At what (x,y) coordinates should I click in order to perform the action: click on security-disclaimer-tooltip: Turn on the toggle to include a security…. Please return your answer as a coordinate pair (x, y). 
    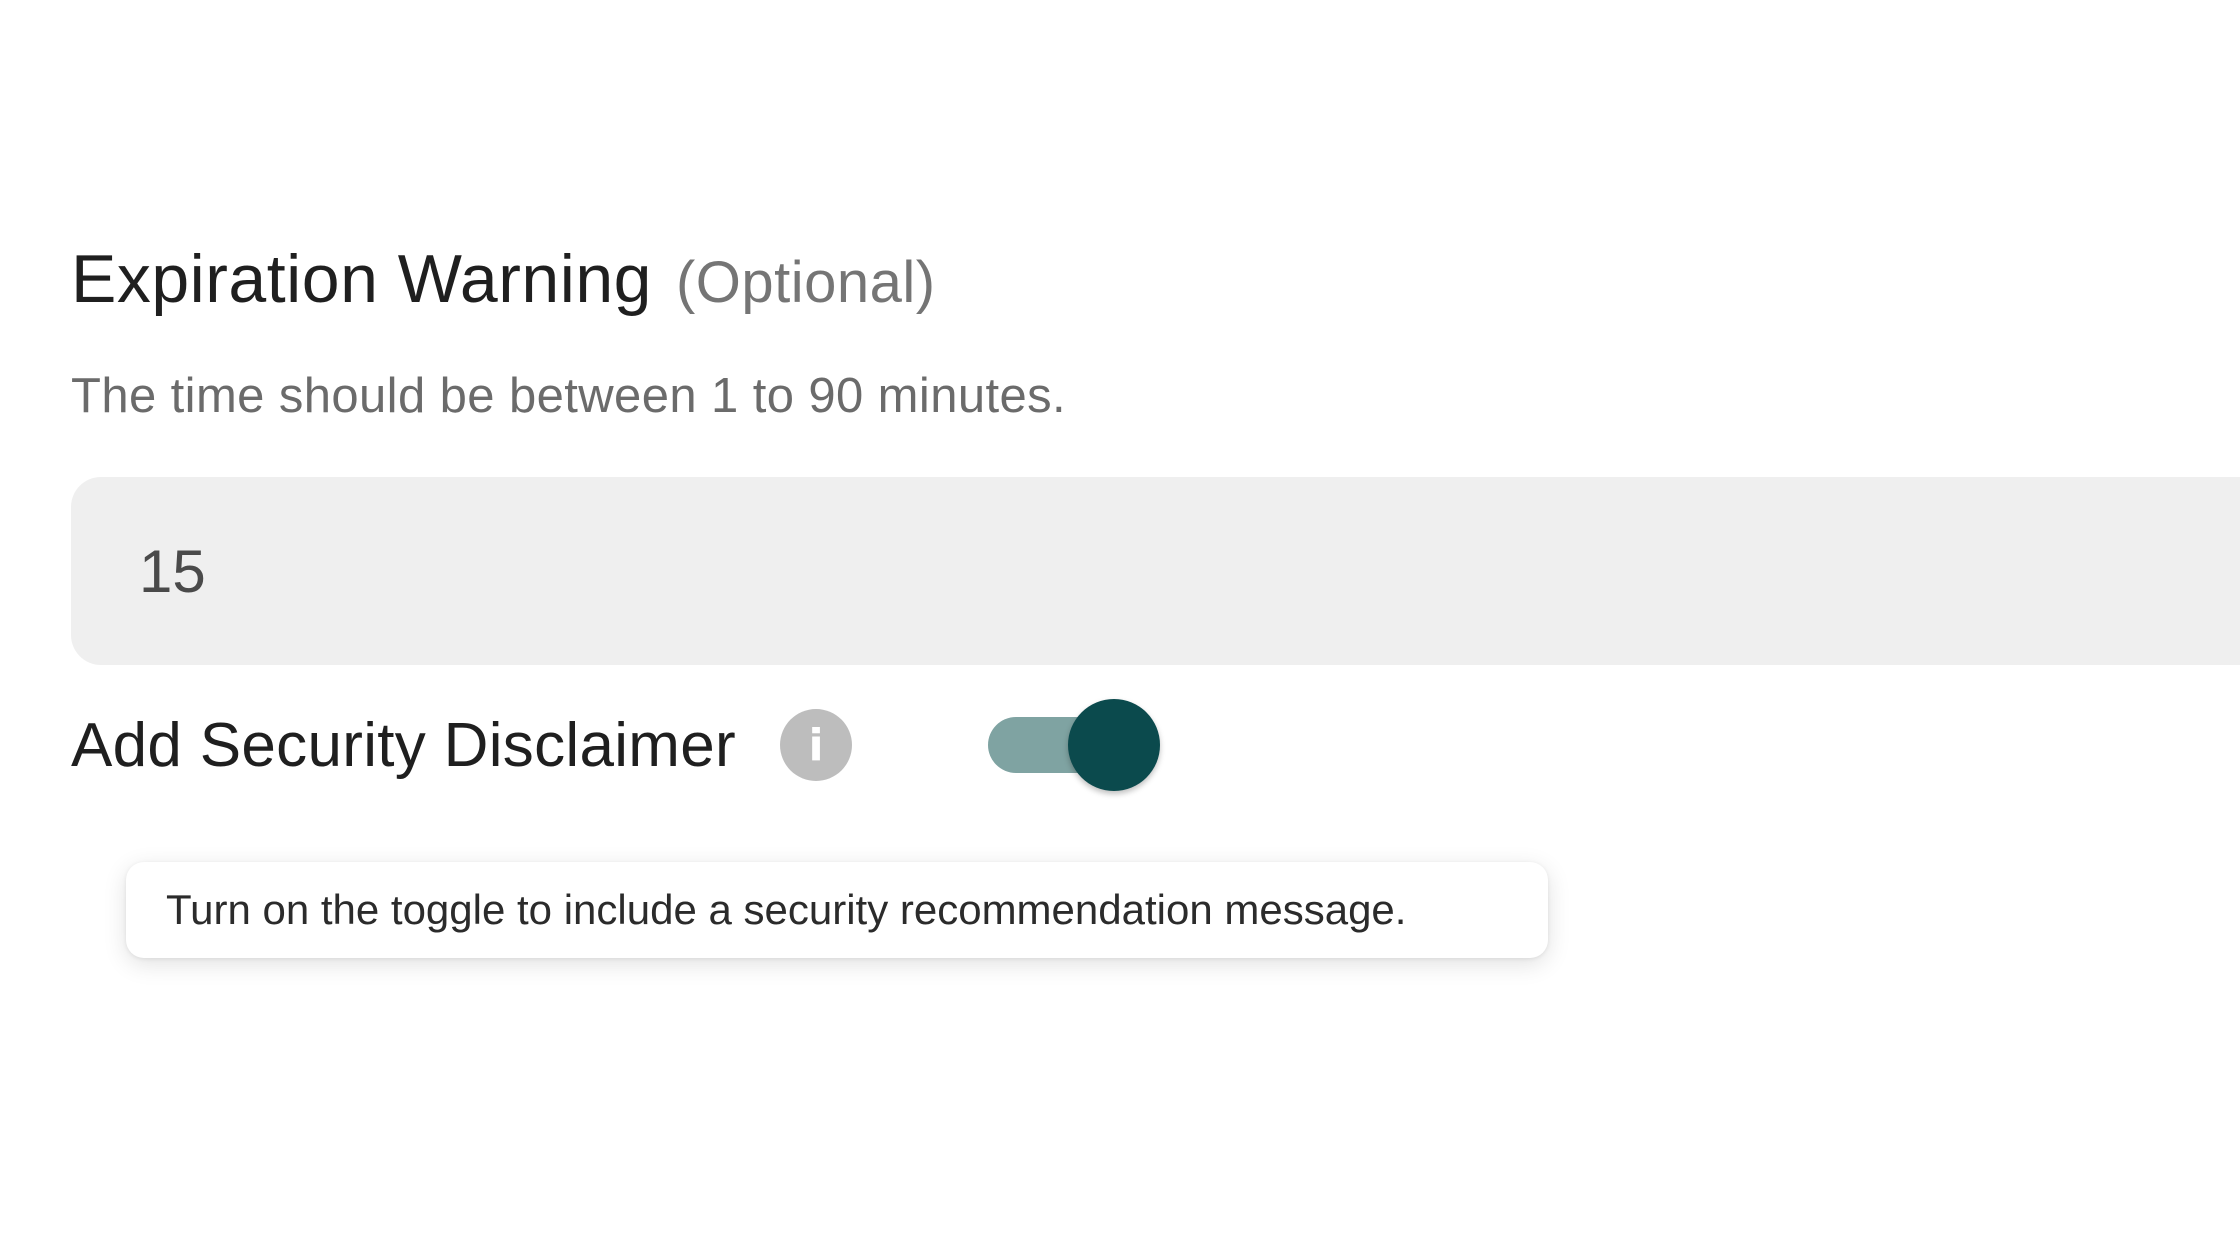
    Looking at the image, I should click on (837, 910).